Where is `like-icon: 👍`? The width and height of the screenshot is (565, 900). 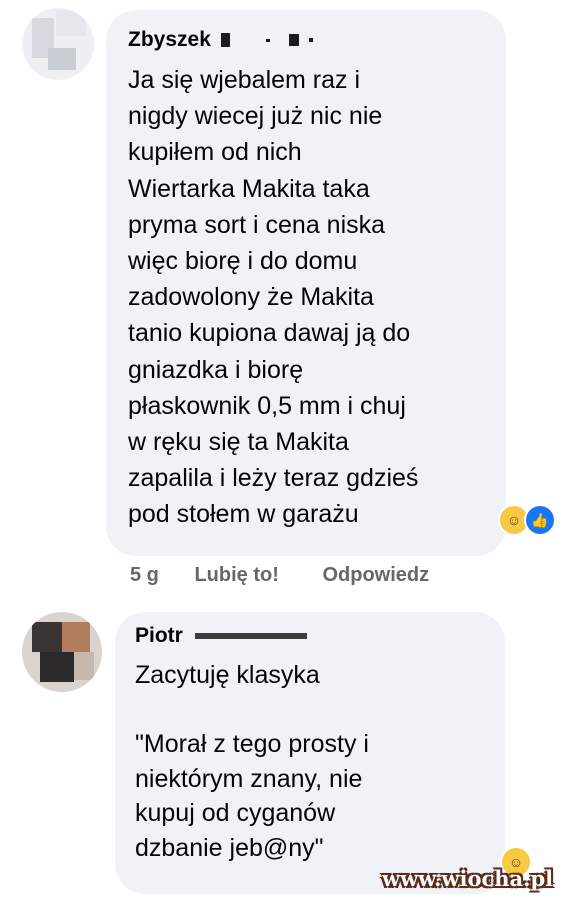 like-icon: 👍 is located at coordinates (540, 520).